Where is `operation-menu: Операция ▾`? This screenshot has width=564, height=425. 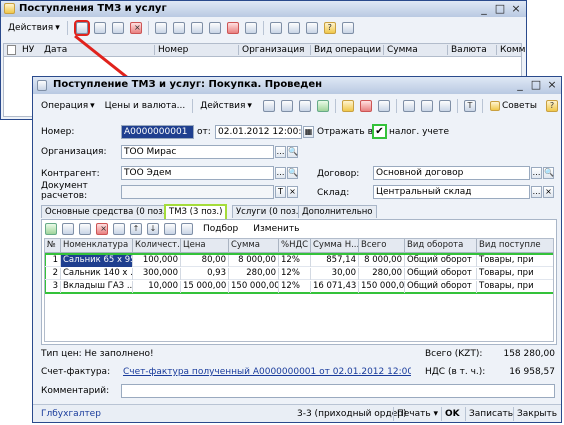 operation-menu: Операция ▾ is located at coordinates (68, 106).